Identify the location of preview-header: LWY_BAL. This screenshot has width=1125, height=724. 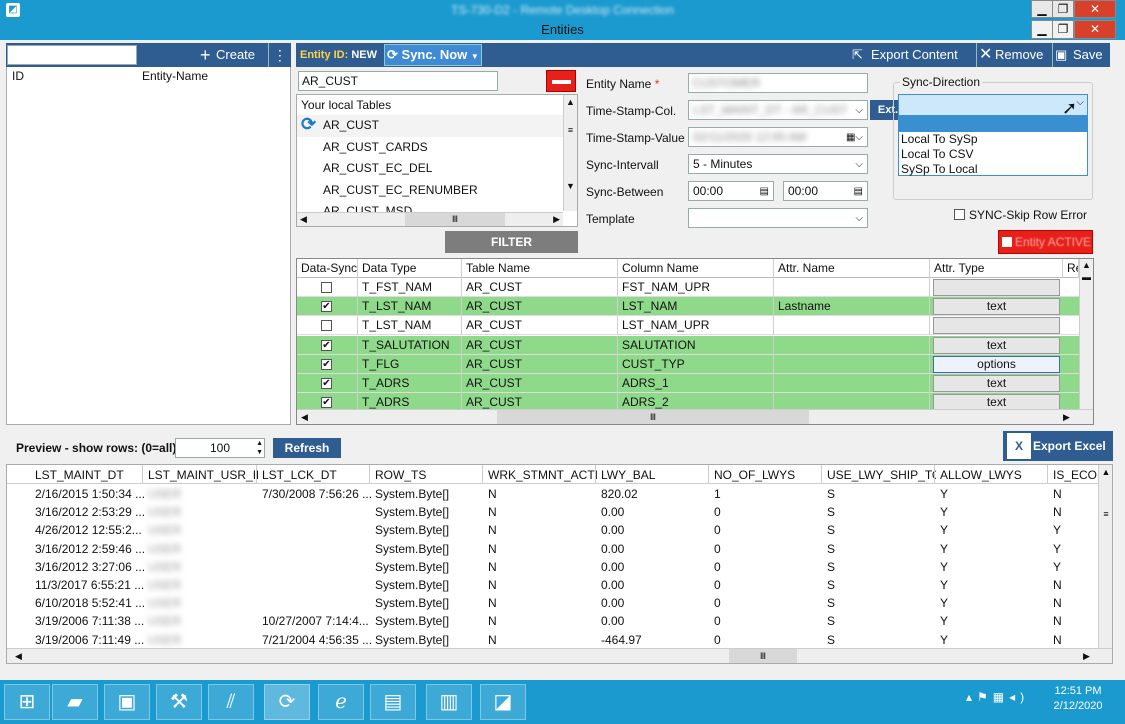
(655, 475).